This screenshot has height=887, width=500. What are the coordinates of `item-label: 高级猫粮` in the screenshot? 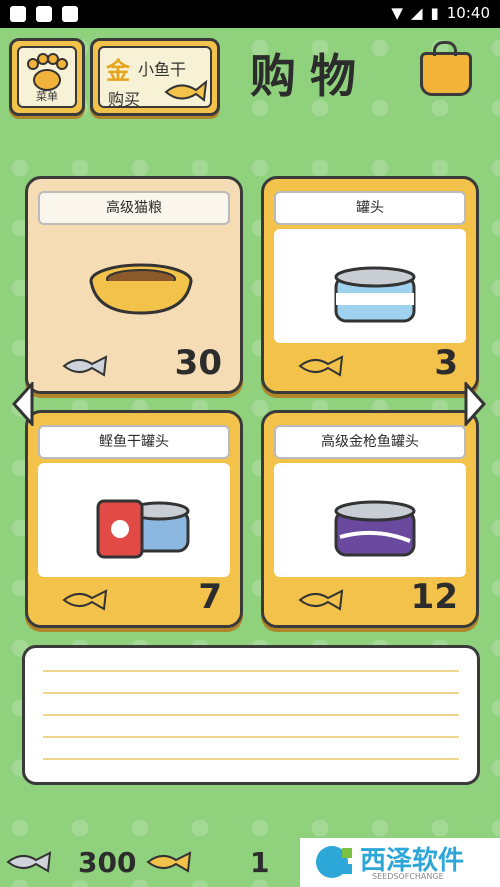 It's located at (134, 208).